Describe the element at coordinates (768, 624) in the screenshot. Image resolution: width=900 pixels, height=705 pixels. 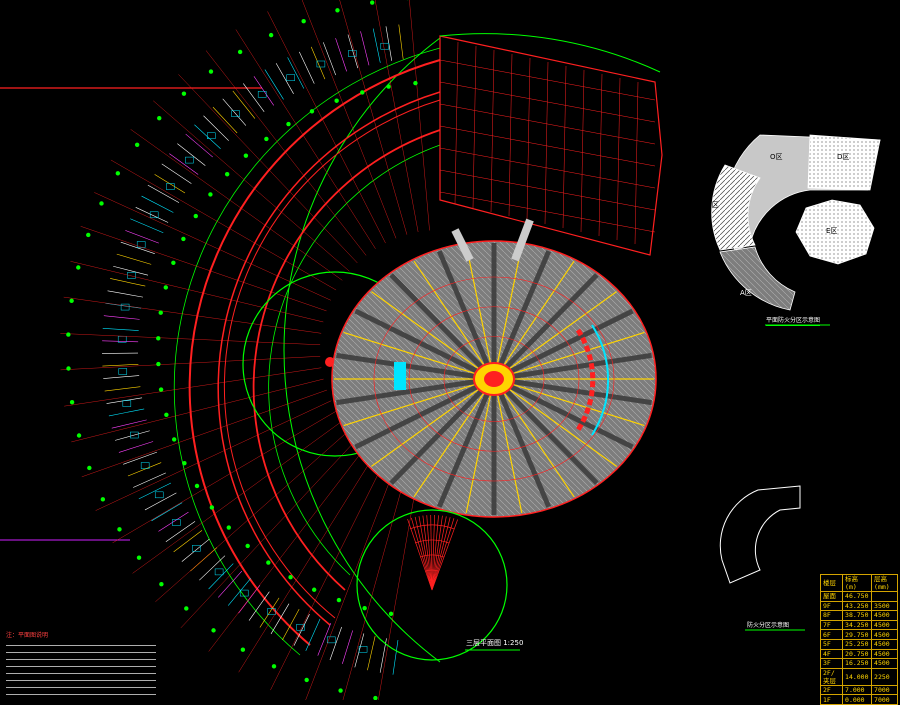
I see `evacuation-diagram-title: 防火分区示意图` at that location.